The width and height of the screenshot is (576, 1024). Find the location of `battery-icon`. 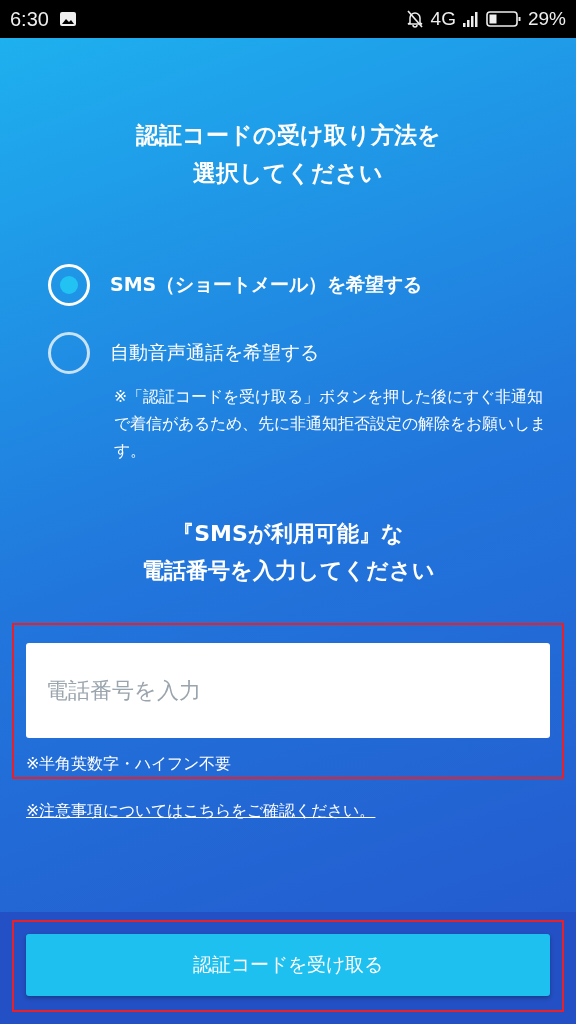

battery-icon is located at coordinates (503, 19).